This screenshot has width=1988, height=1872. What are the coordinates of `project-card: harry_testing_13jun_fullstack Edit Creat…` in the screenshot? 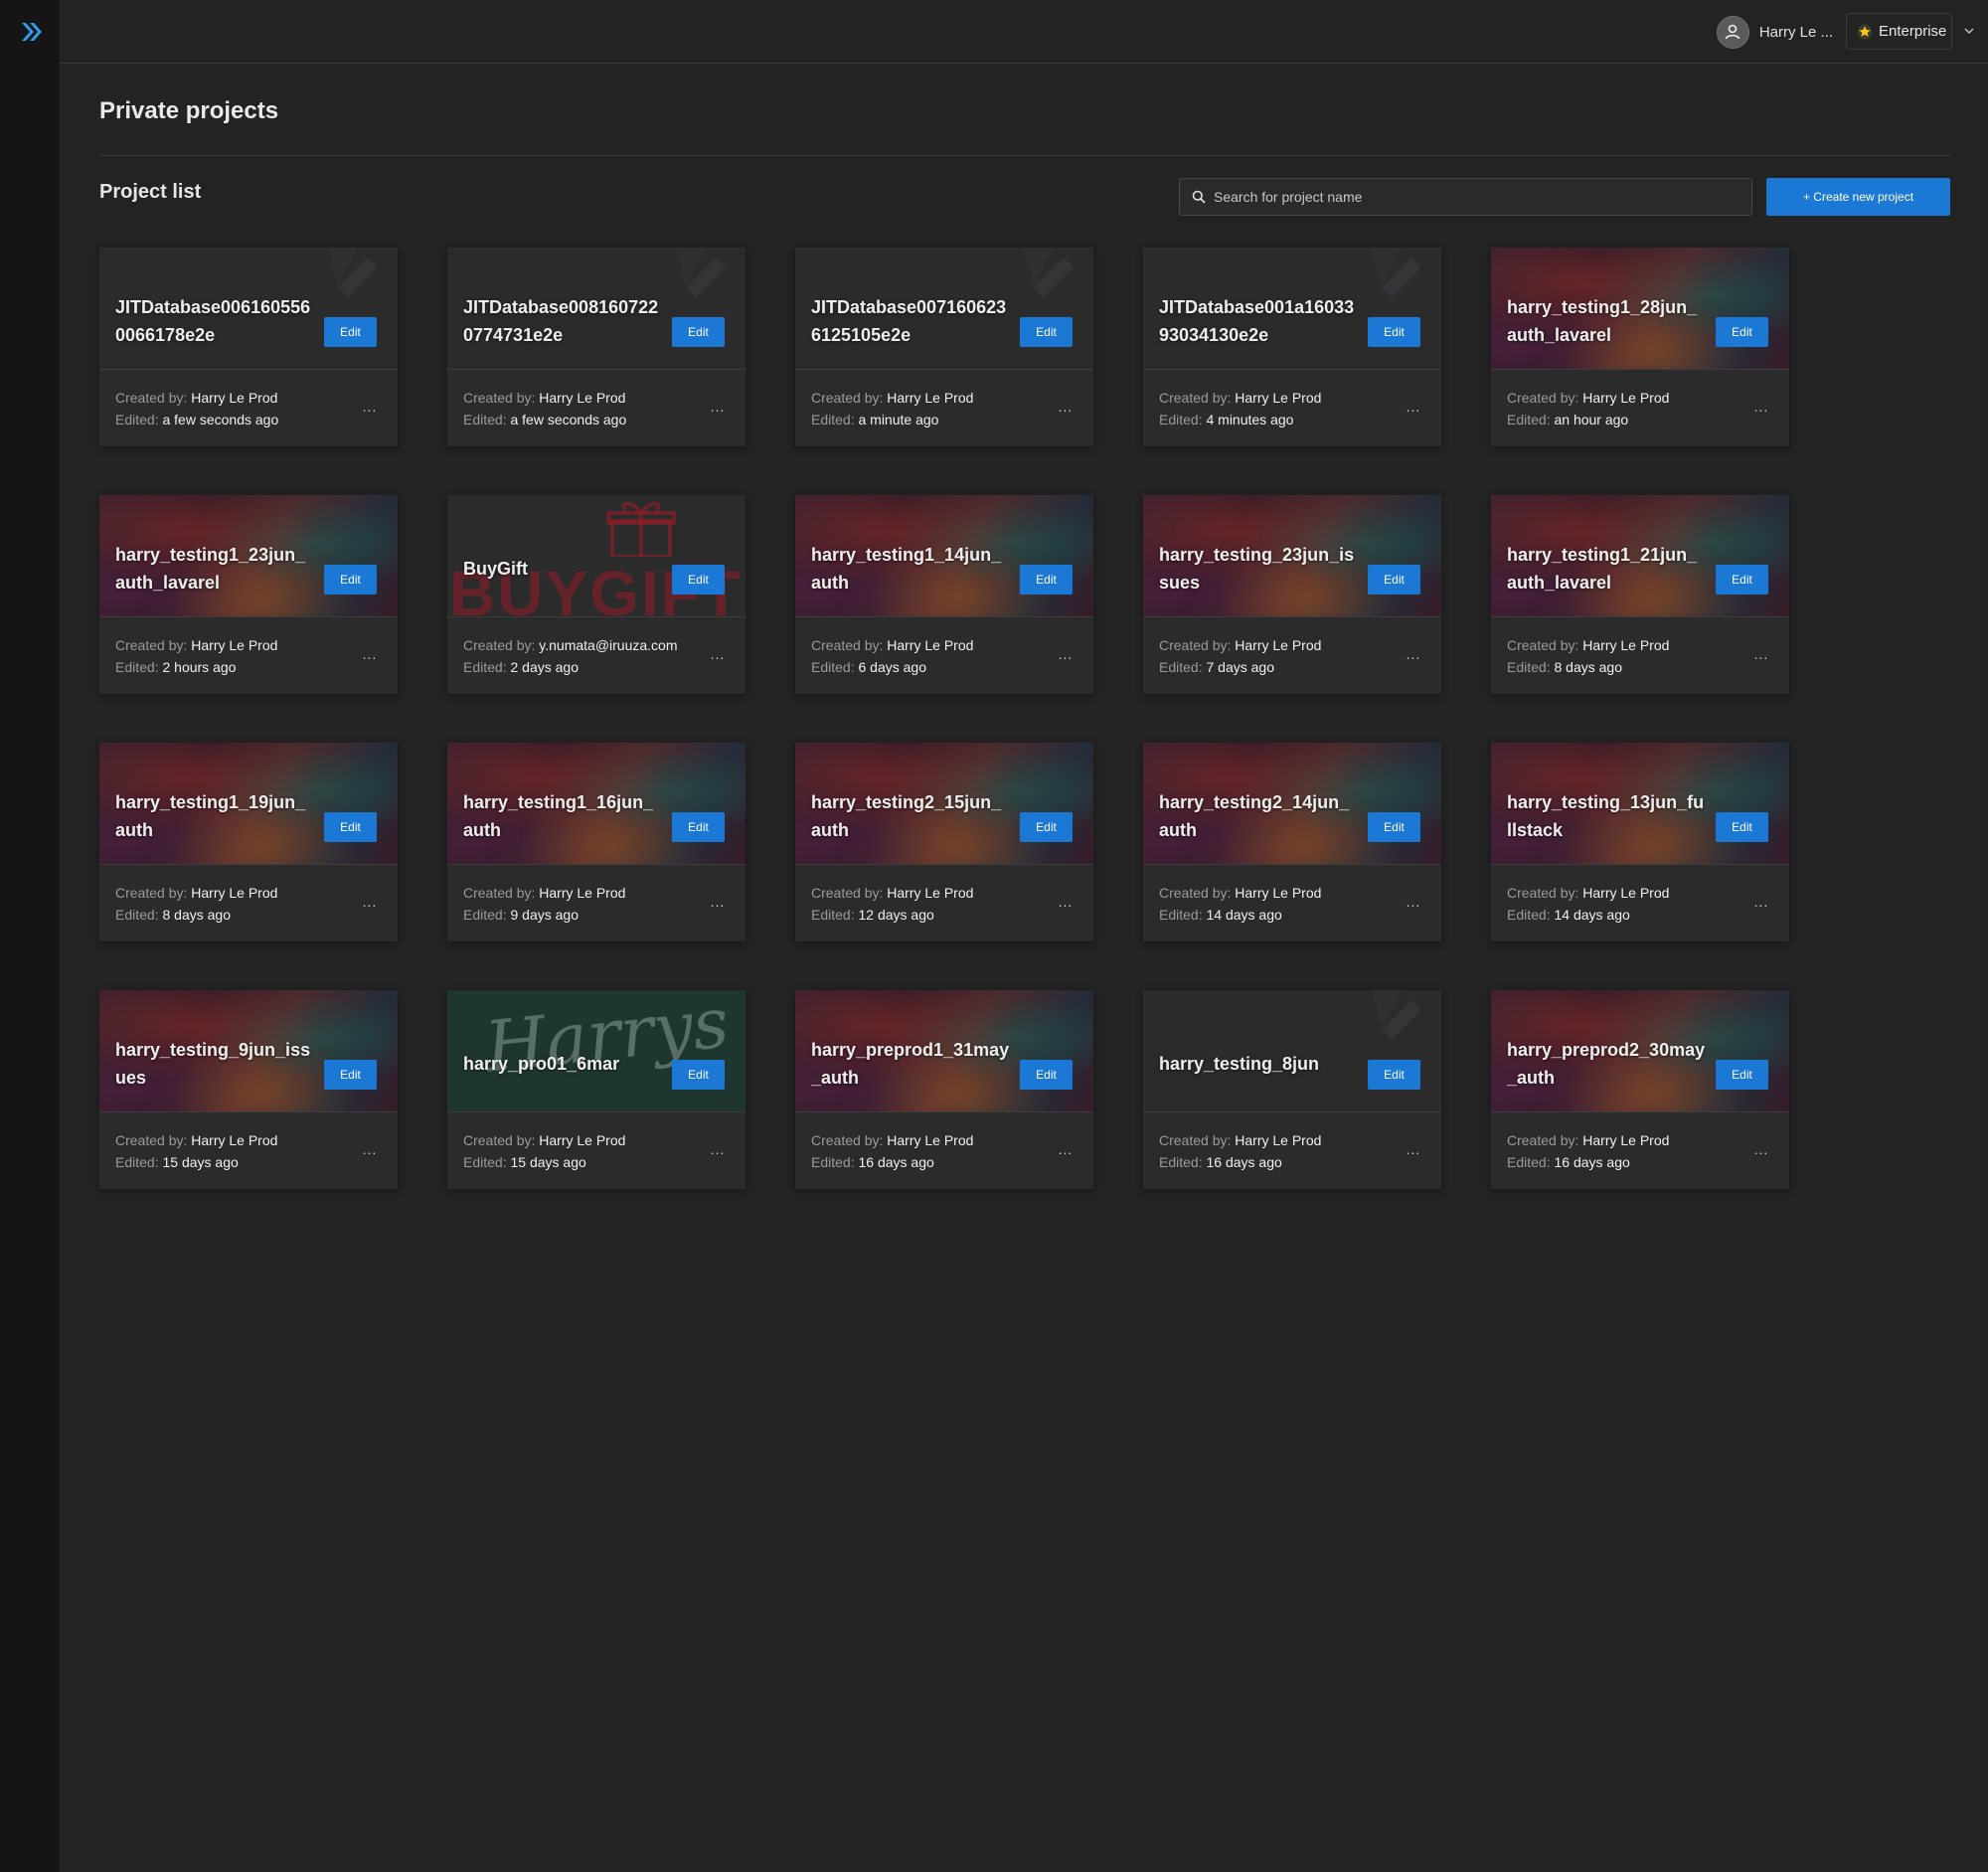 It's located at (1640, 842).